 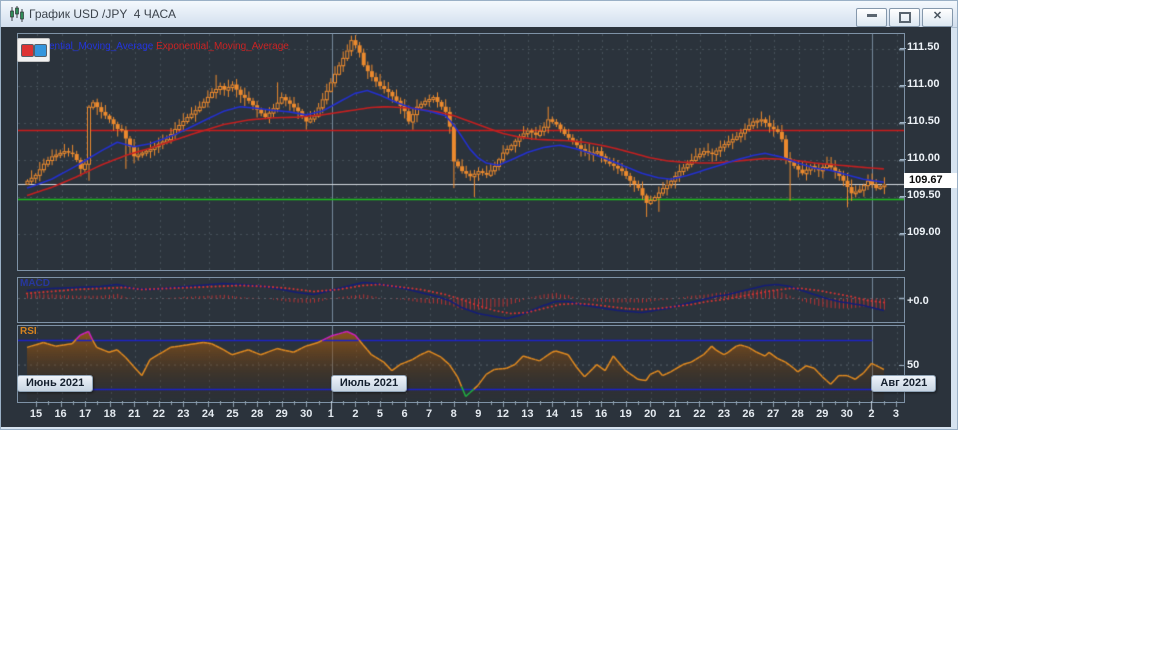 I want to click on date-label: 3, so click(x=895, y=414).